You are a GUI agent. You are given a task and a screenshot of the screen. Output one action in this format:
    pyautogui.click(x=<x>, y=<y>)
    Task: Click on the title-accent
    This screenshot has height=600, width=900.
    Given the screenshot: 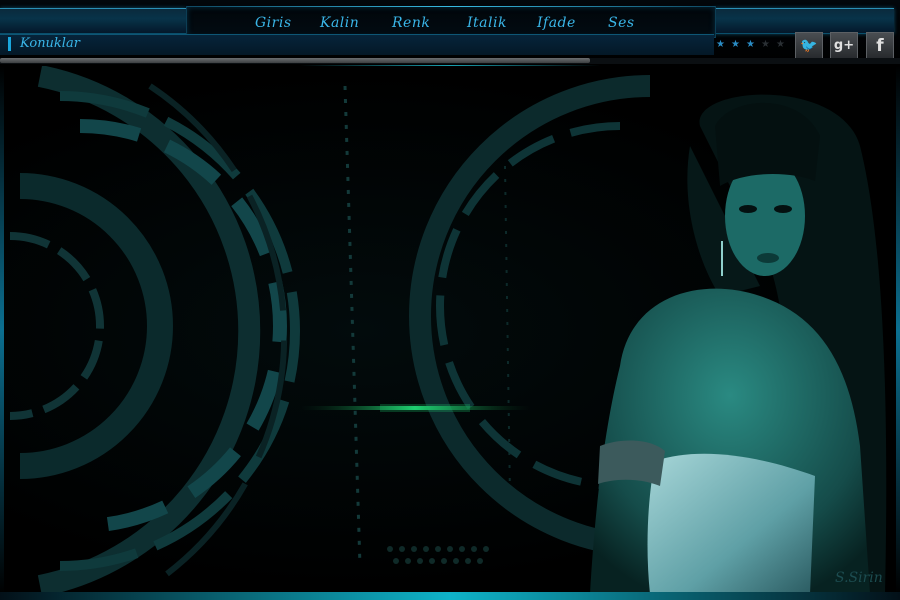 What is the action you would take?
    pyautogui.click(x=9, y=44)
    